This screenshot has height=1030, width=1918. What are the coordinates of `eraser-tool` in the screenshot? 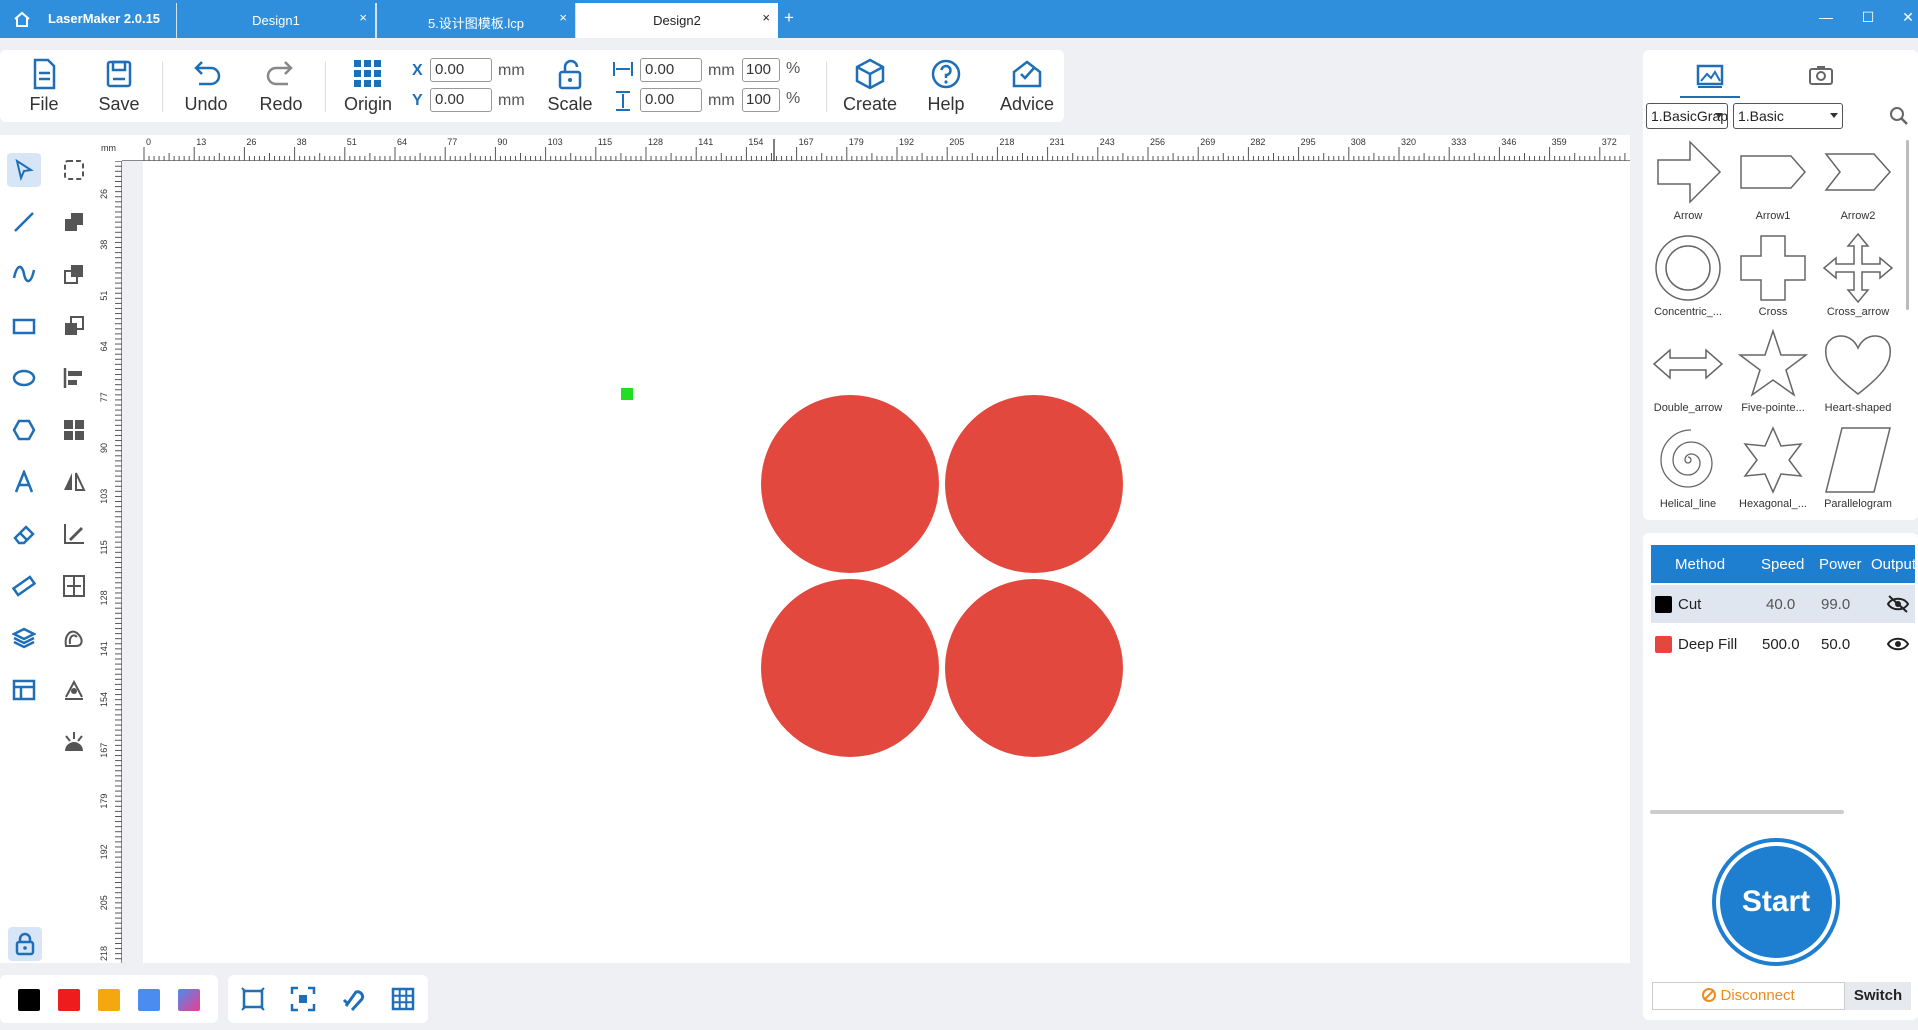 It's located at (24, 534).